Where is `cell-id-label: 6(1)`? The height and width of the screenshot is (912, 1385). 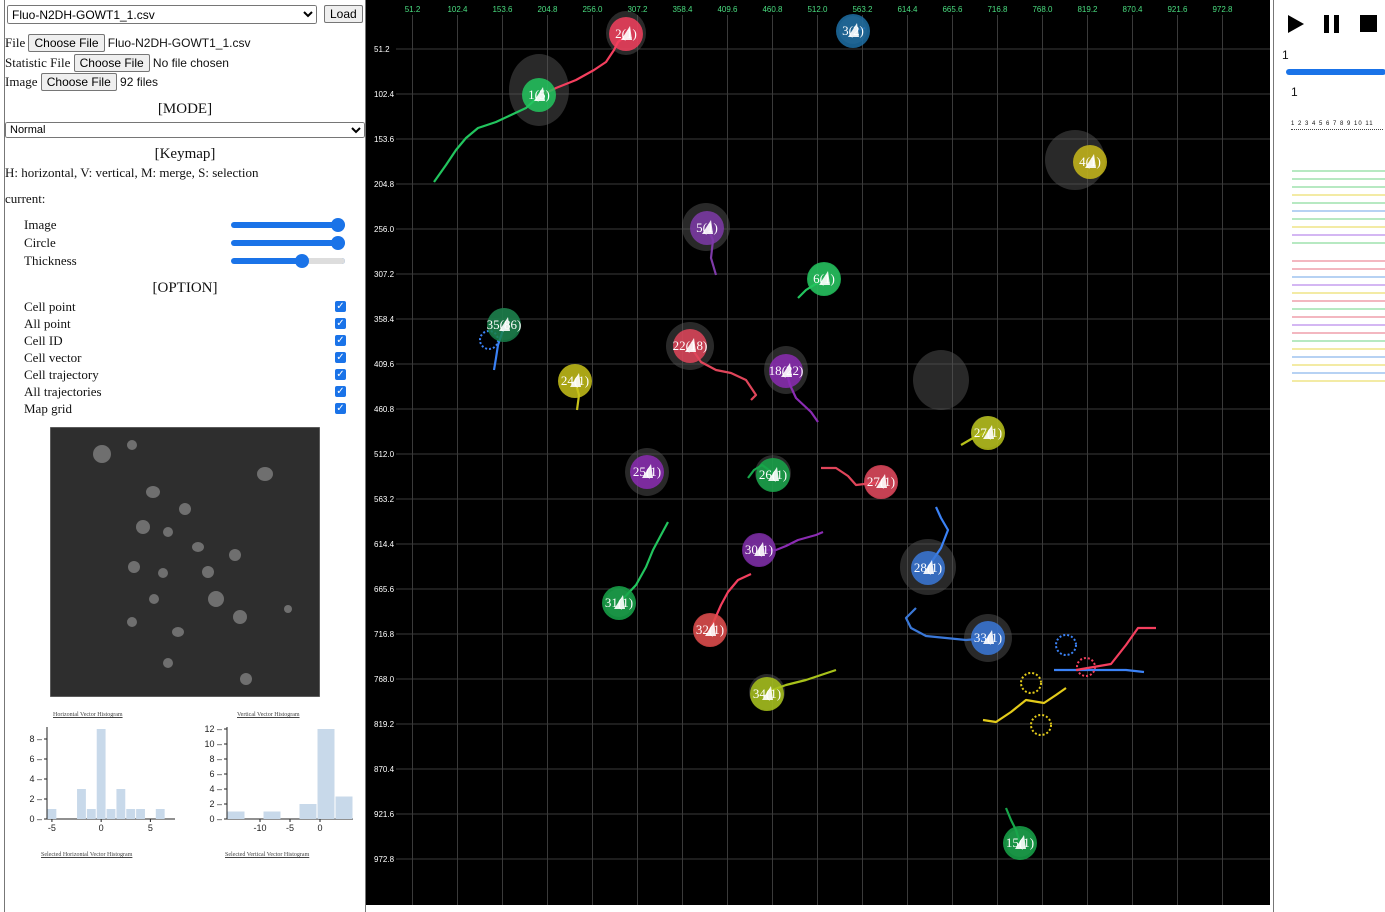 cell-id-label: 6(1) is located at coordinates (824, 278).